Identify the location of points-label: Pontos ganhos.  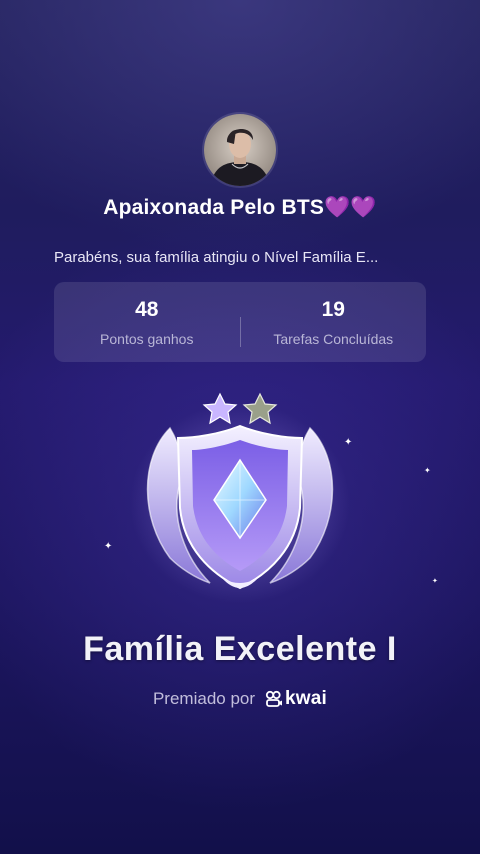
(147, 339).